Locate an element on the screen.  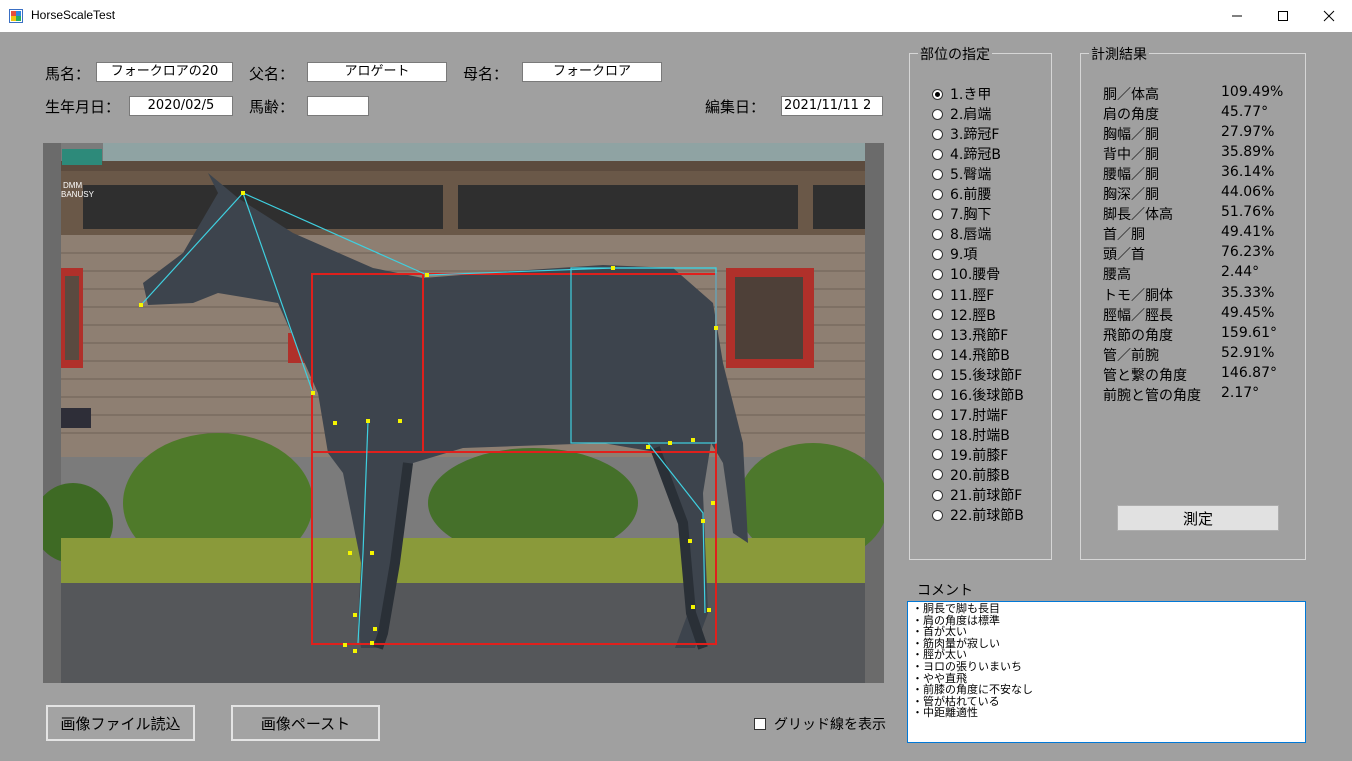
grid-checkbox is located at coordinates (760, 724).